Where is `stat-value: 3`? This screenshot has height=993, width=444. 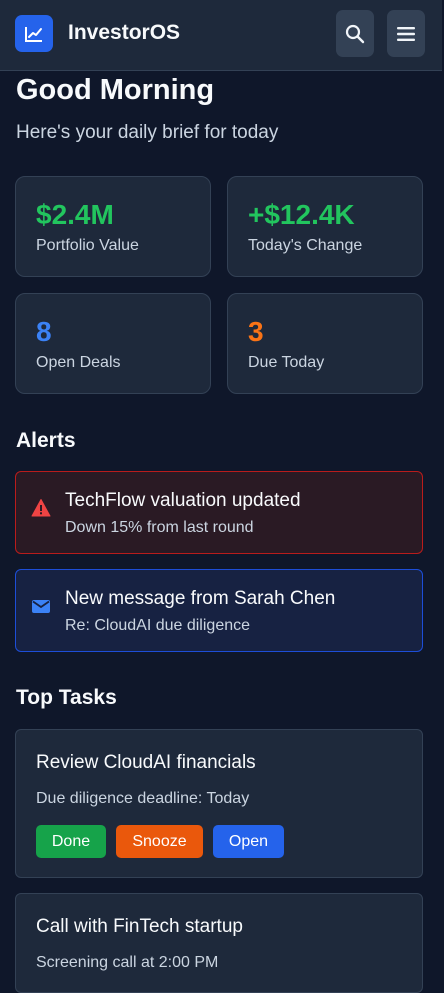 stat-value: 3 is located at coordinates (256, 331).